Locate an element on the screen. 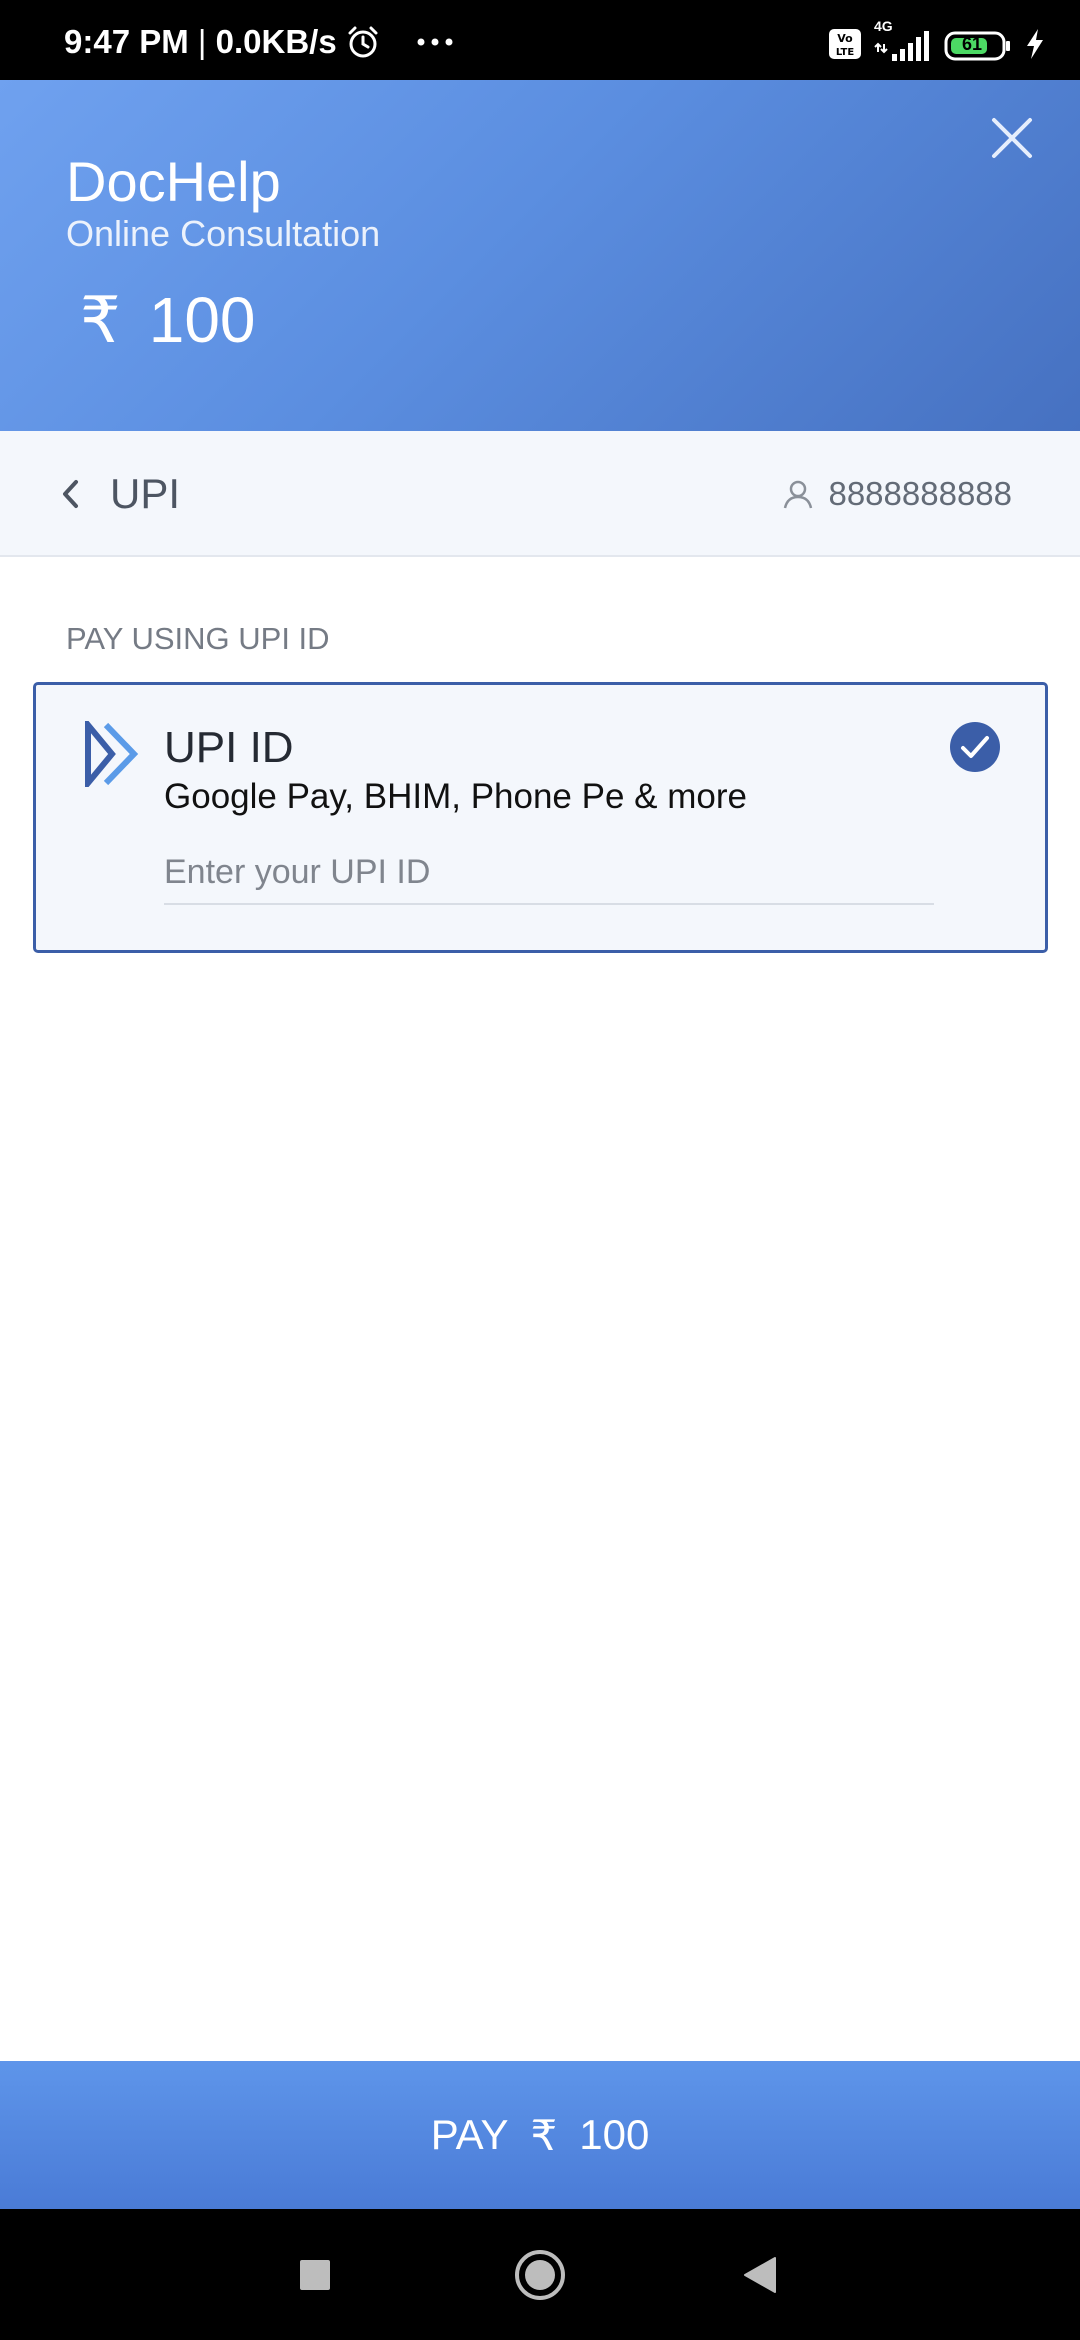 Image resolution: width=1080 pixels, height=2340 pixels. status-time: 9:47 PM is located at coordinates (126, 41).